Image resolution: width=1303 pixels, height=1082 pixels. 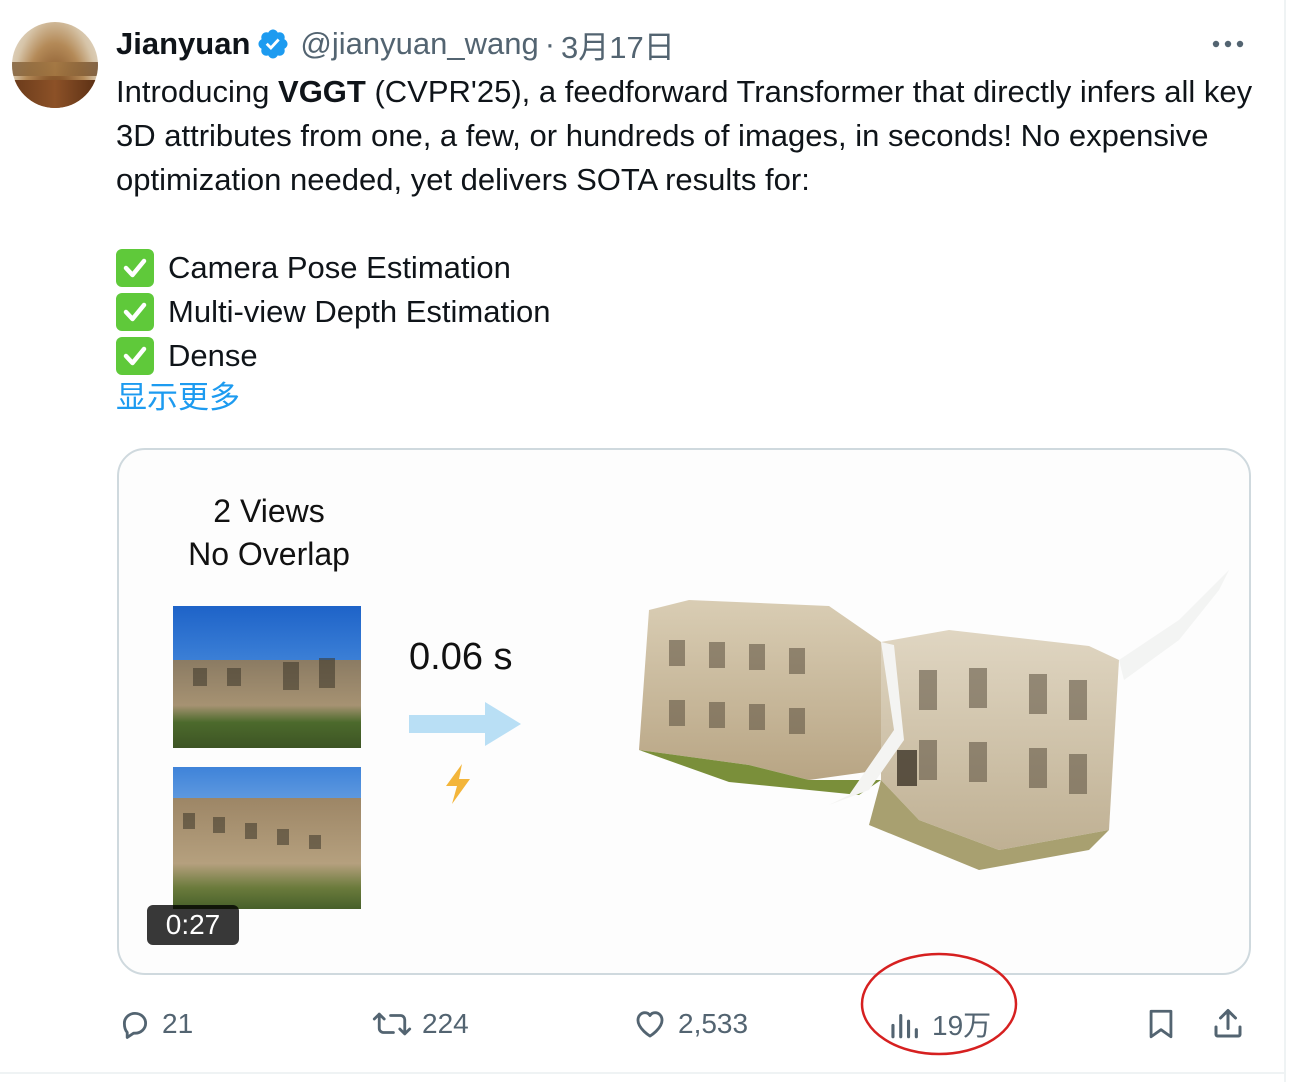 I want to click on list-item: Multi-view Depth Estimation, so click(x=333, y=312).